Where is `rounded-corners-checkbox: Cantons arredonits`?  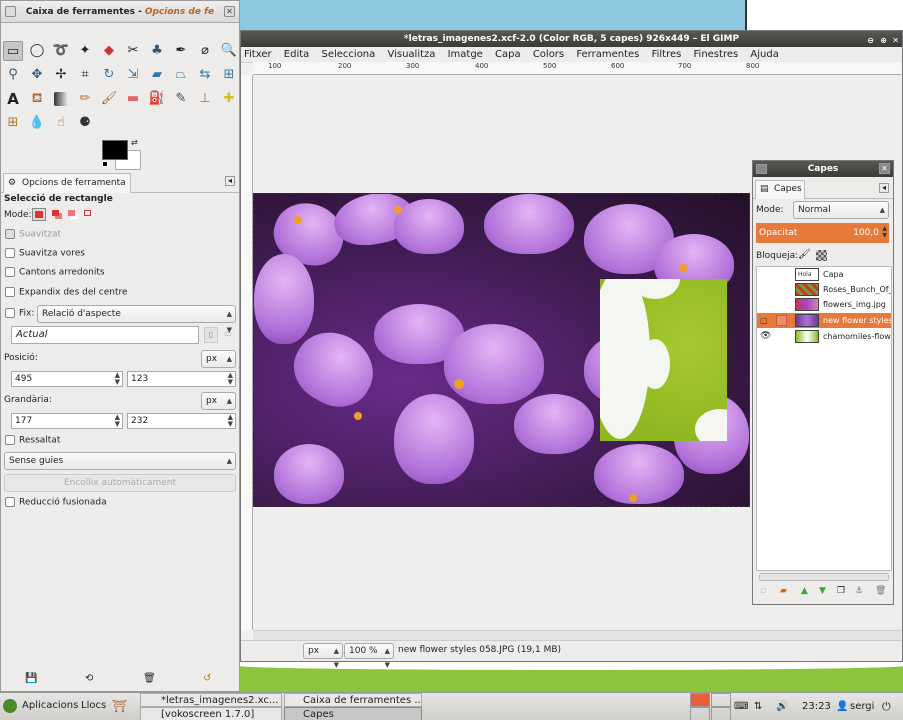
rounded-corners-checkbox: Cantons arredonits is located at coordinates (55, 272).